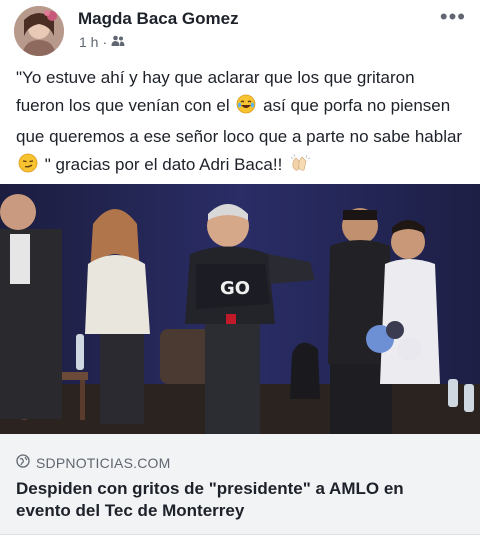  What do you see at coordinates (163, 164) in the screenshot?
I see `post-text-part-3: " gracias por el dato Adri Baca!!` at bounding box center [163, 164].